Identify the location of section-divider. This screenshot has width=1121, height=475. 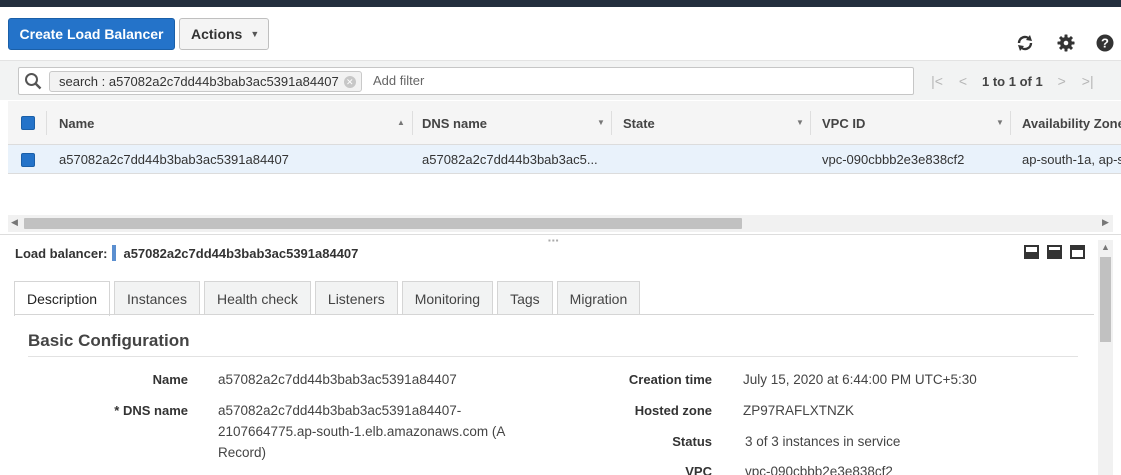
(553, 356).